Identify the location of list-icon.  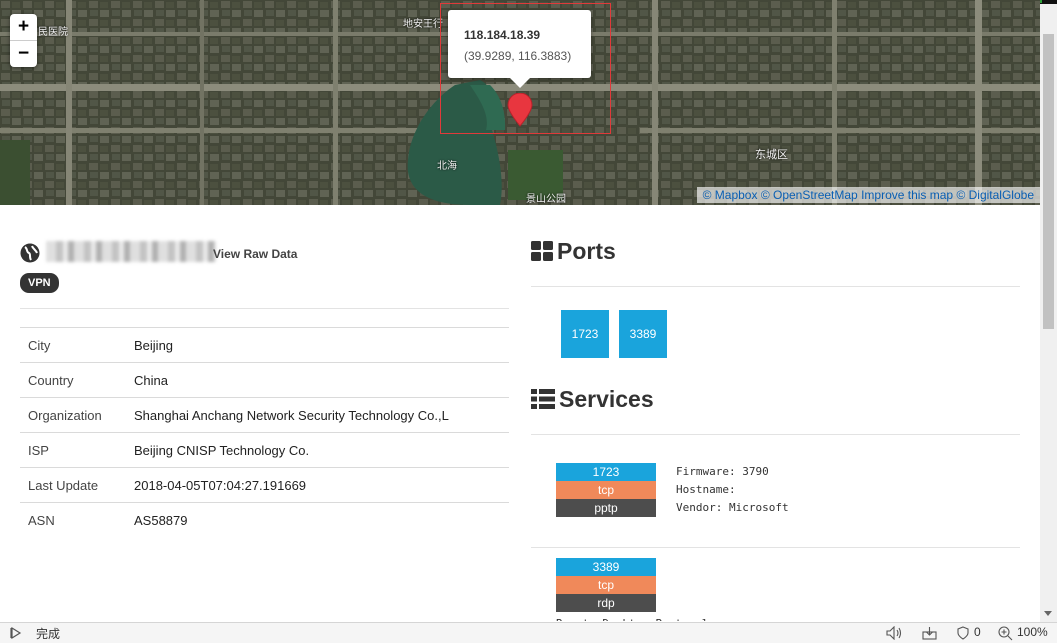
(543, 399).